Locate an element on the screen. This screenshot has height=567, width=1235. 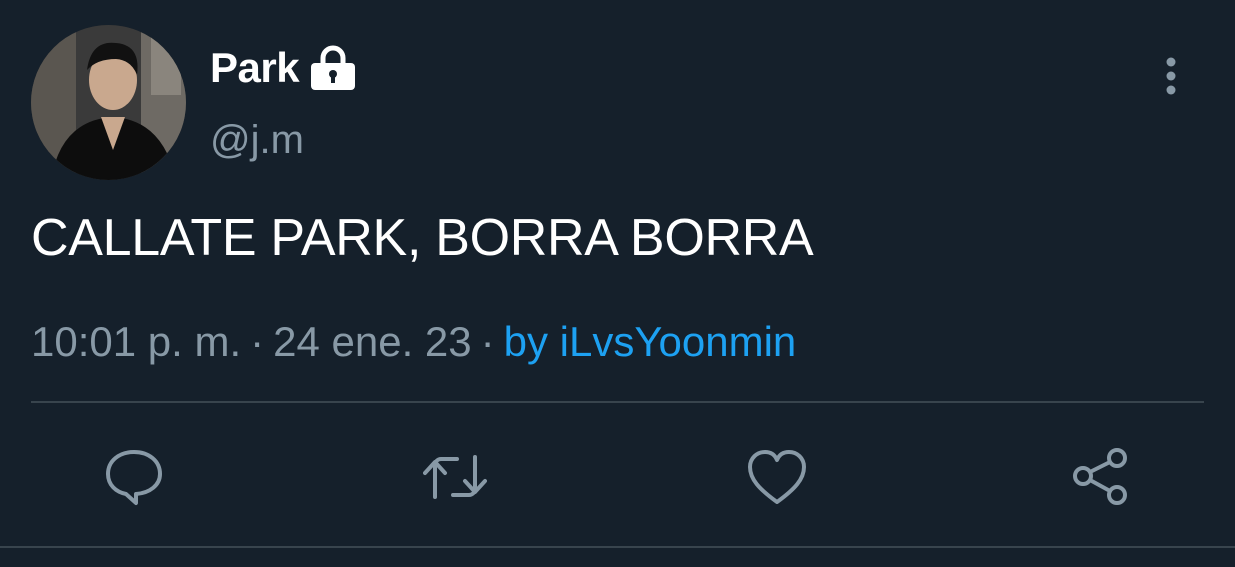
divider is located at coordinates (617, 402).